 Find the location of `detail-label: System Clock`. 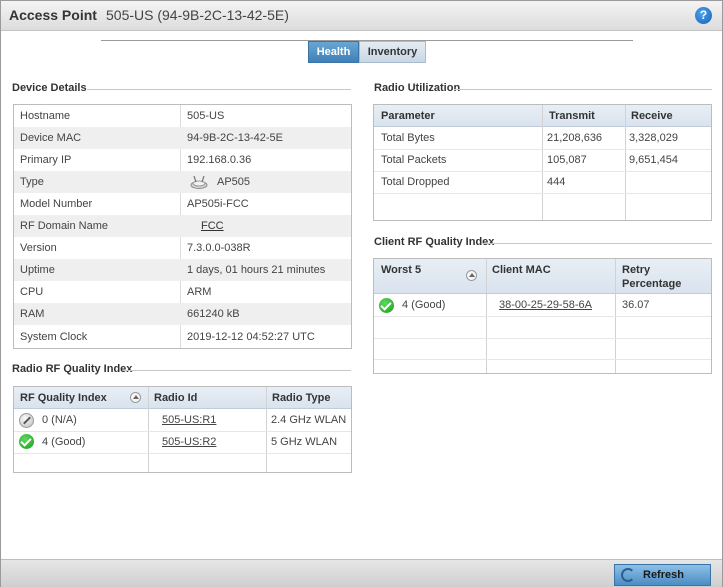

detail-label: System Clock is located at coordinates (54, 337).